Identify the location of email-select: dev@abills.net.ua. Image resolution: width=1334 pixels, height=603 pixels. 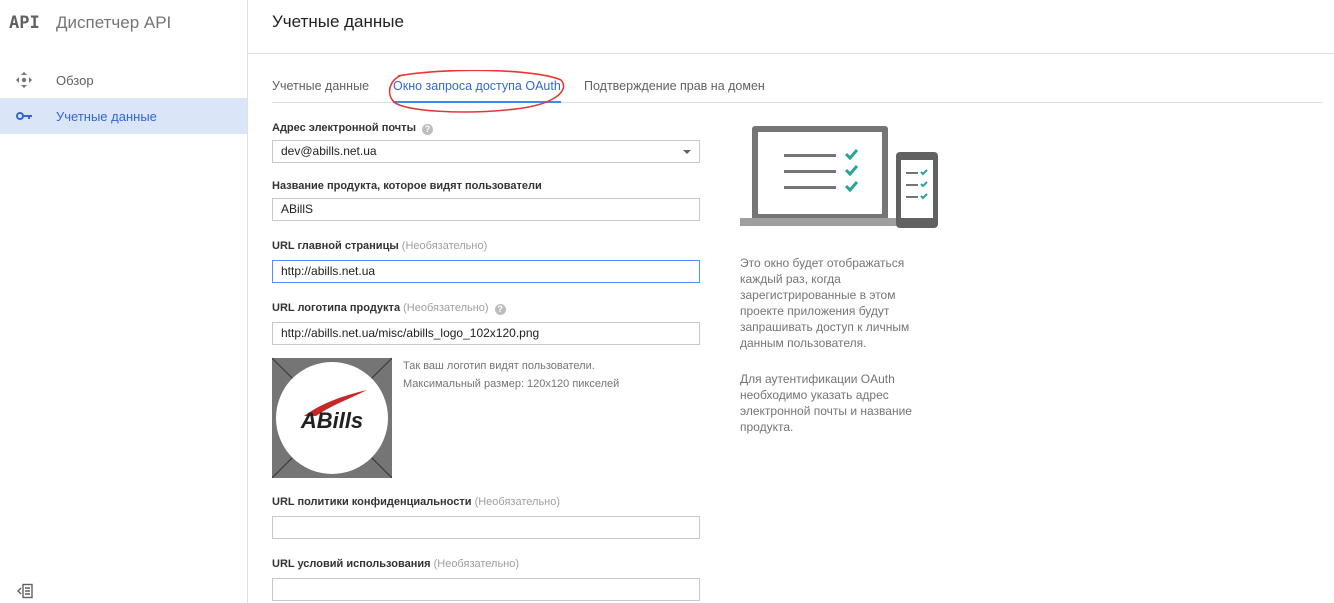
(486, 151).